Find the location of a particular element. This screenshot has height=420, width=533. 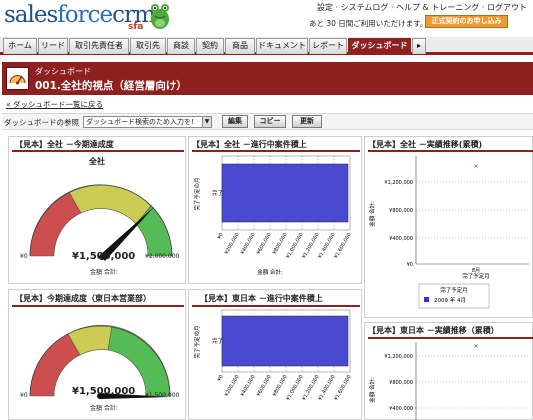

tab-contracts: 契約 is located at coordinates (210, 46).